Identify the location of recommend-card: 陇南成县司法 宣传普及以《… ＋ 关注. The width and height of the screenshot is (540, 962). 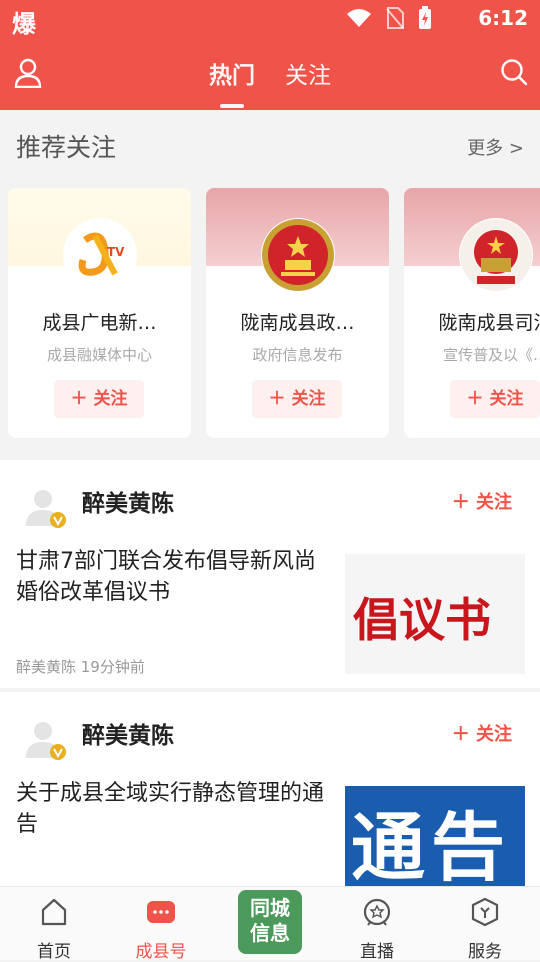
(472, 313).